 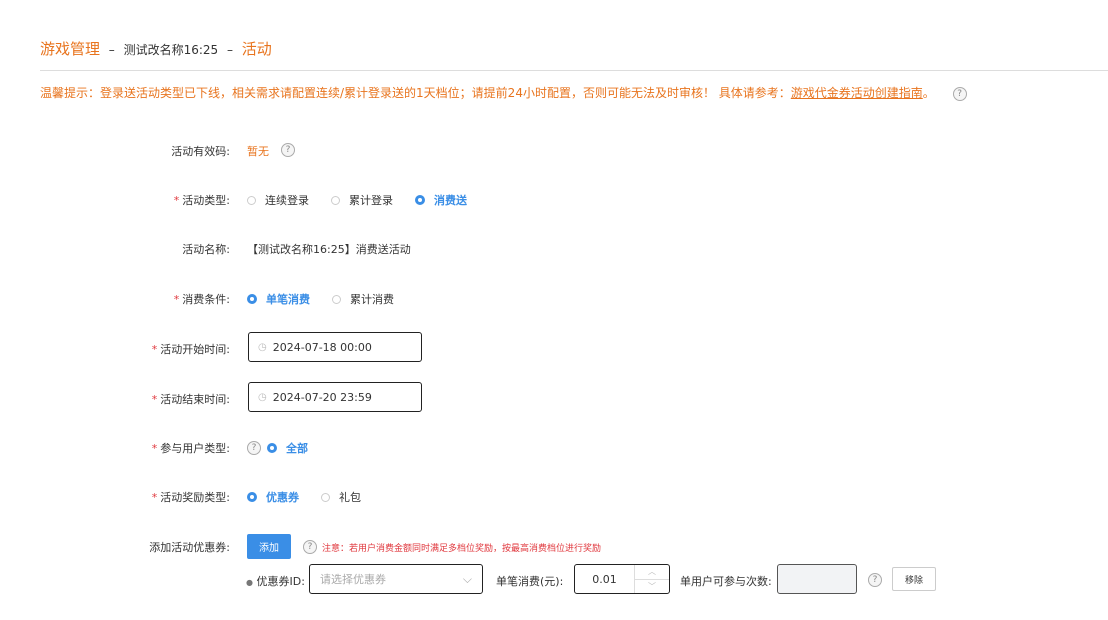 What do you see at coordinates (574, 70) in the screenshot?
I see `header-divider` at bounding box center [574, 70].